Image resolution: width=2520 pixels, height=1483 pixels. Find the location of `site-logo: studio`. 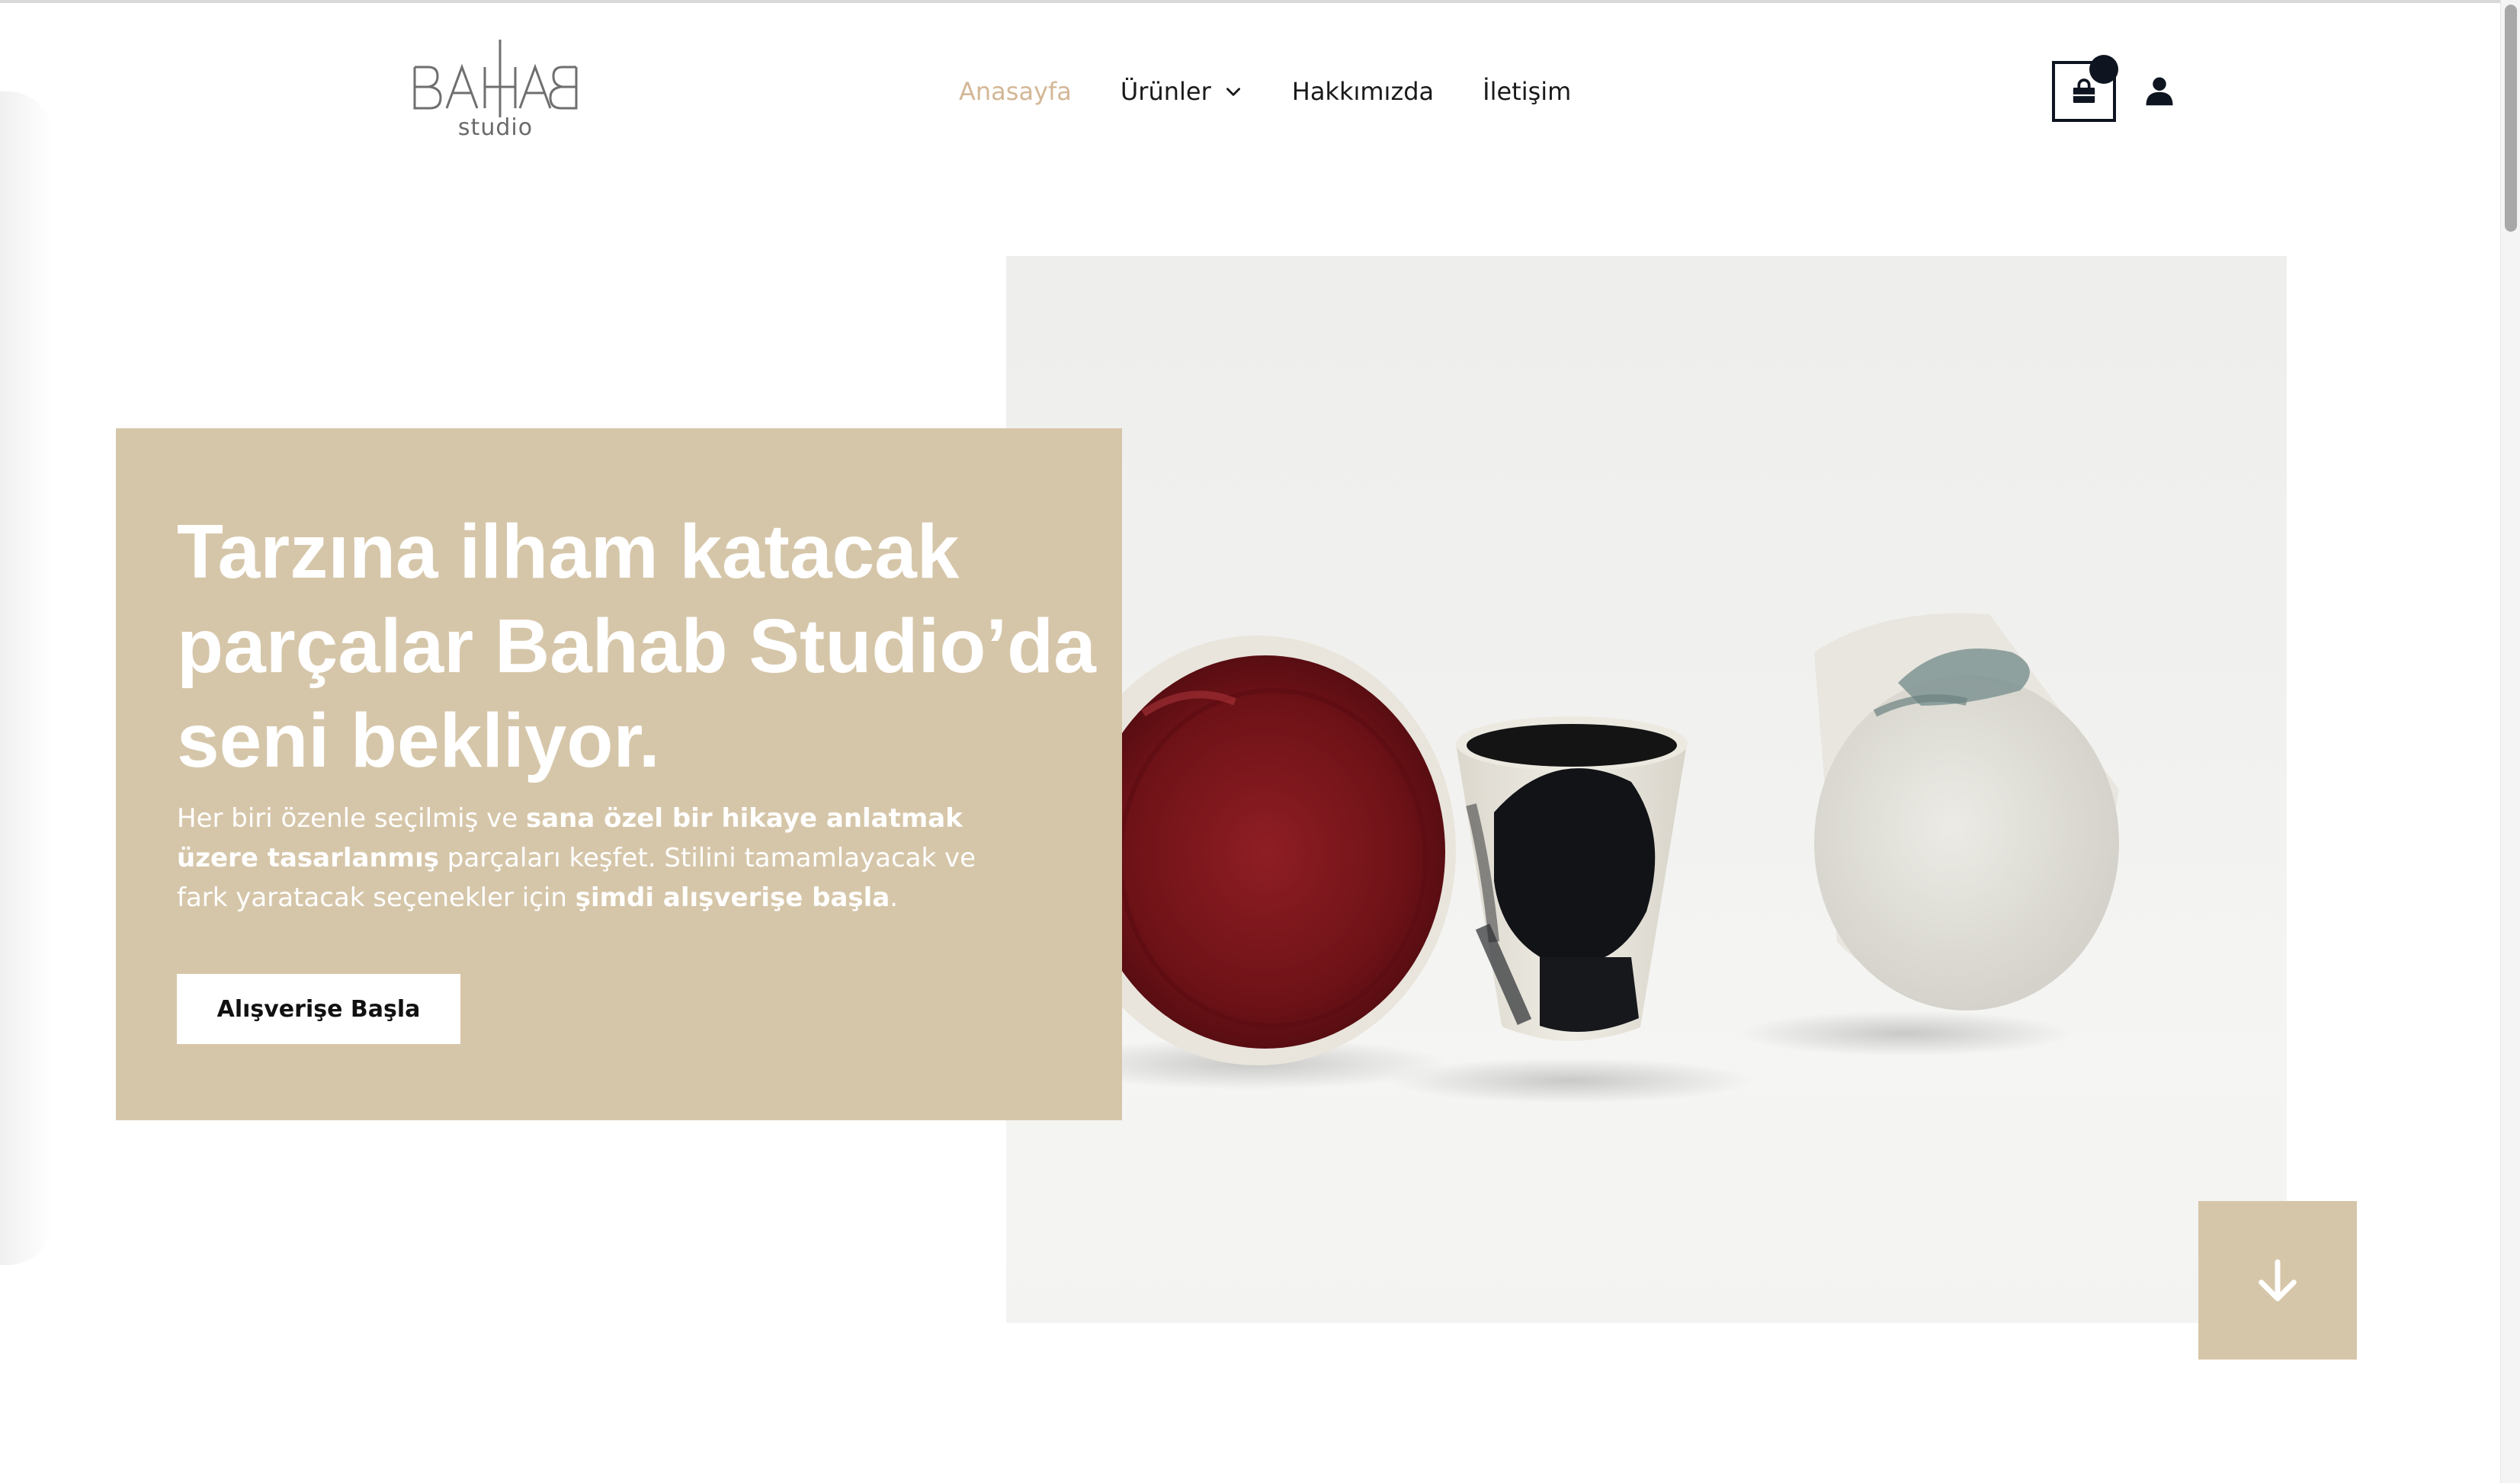

site-logo: studio is located at coordinates (495, 91).